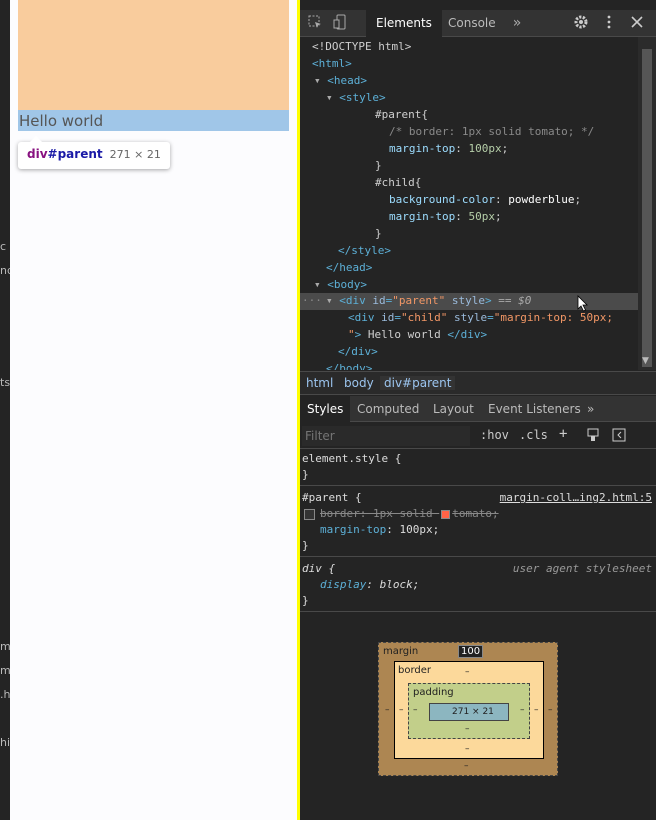 The image size is (656, 820). I want to click on breadcrumb-body: body, so click(359, 383).